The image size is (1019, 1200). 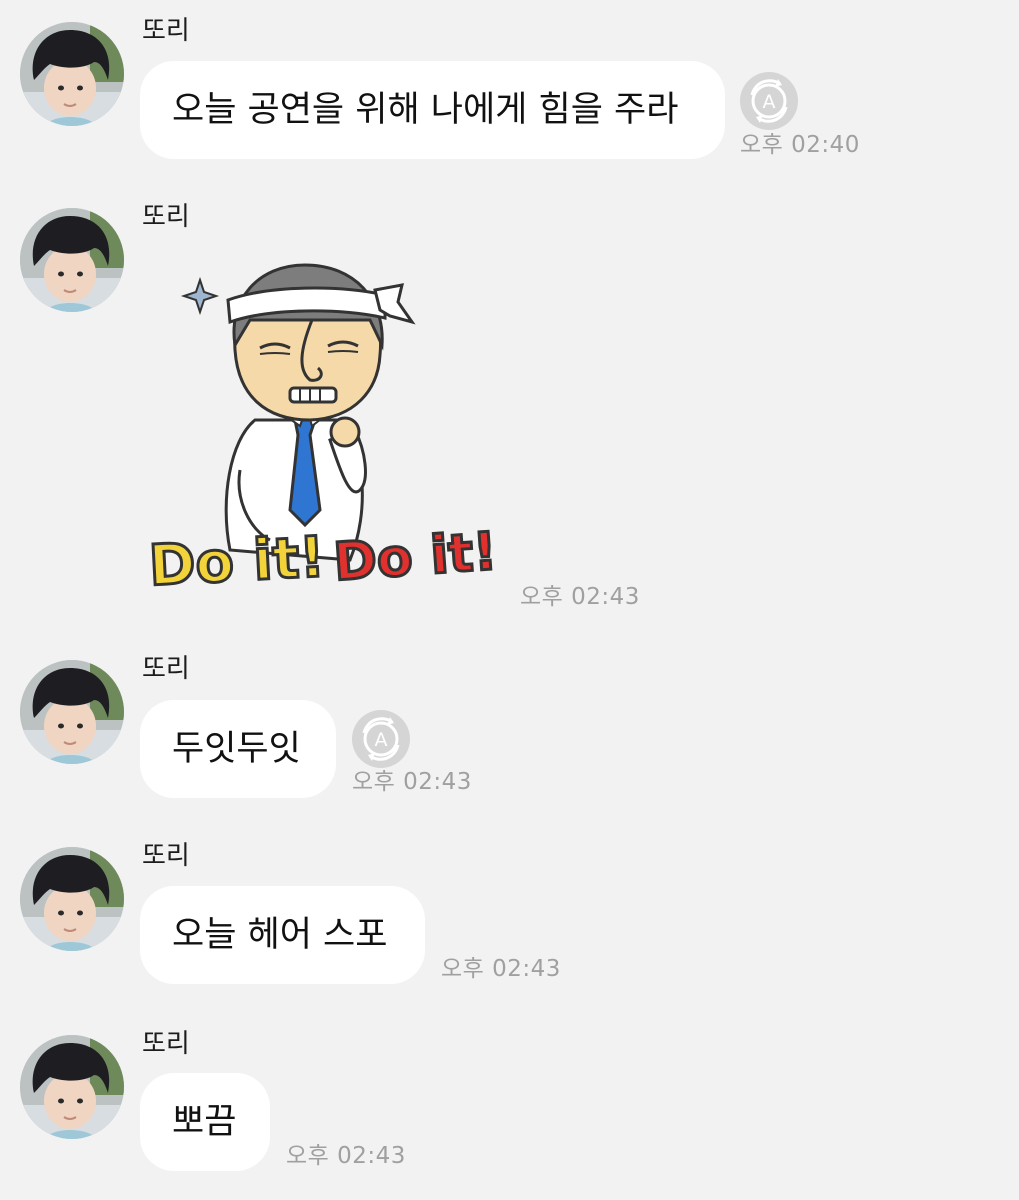 I want to click on message-bubble: 뽀끔, so click(x=205, y=1122).